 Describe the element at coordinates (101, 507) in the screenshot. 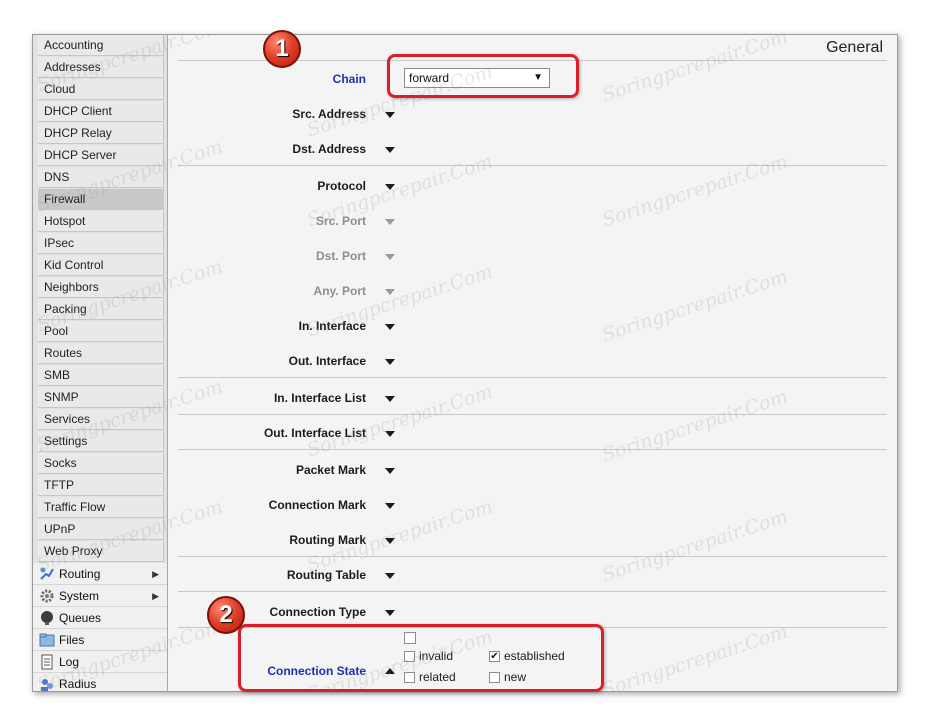

I see `sidebar-item-traffic-flow: Traffic Flow` at that location.